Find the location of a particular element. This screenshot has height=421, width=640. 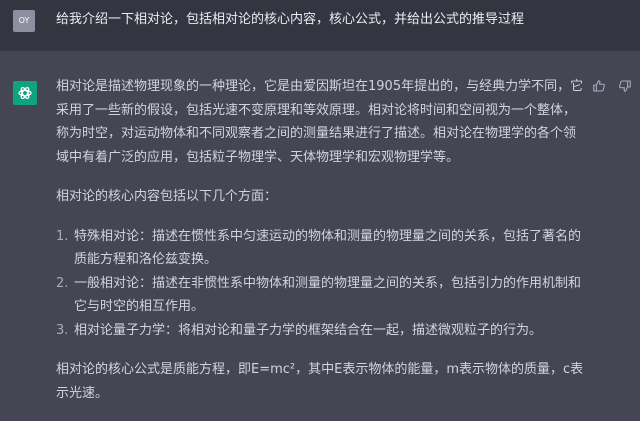

user-message-row: OY 给我介绍一下相对论，包括相对论的核心内容，核心公式，并给出公式的推导过程 is located at coordinates (320, 25).